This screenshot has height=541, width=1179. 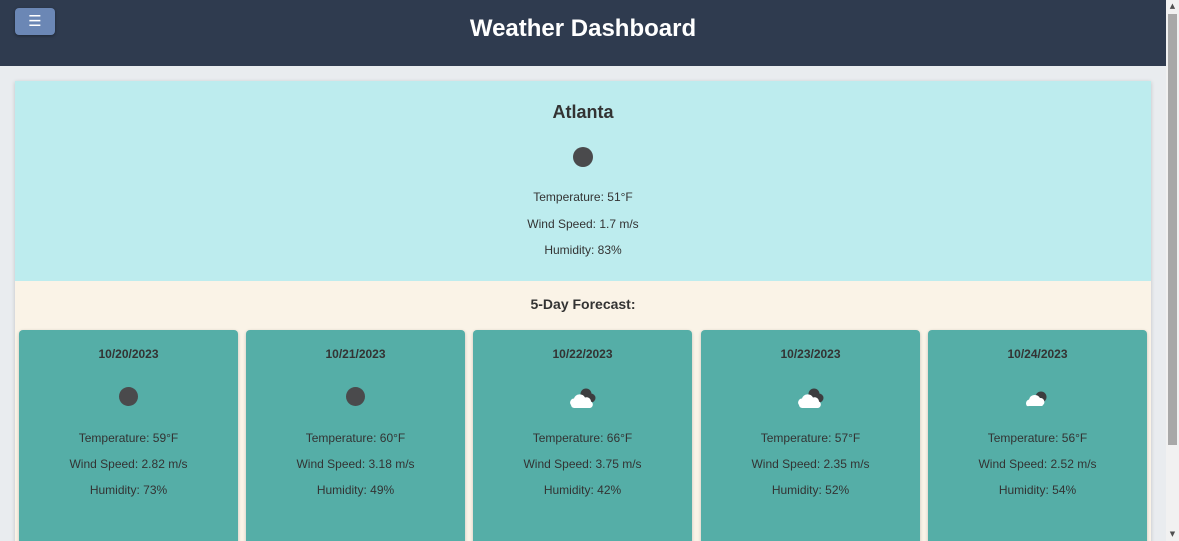 I want to click on scrollbar-thumb, so click(x=1172, y=229).